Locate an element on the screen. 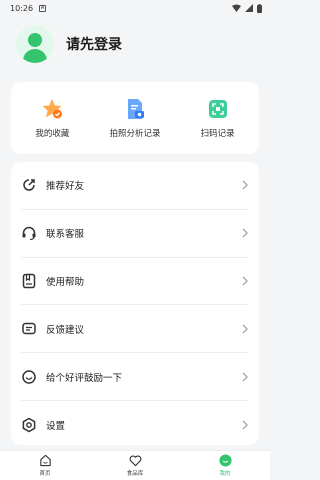 The width and height of the screenshot is (320, 480). heart-icon is located at coordinates (135, 461).